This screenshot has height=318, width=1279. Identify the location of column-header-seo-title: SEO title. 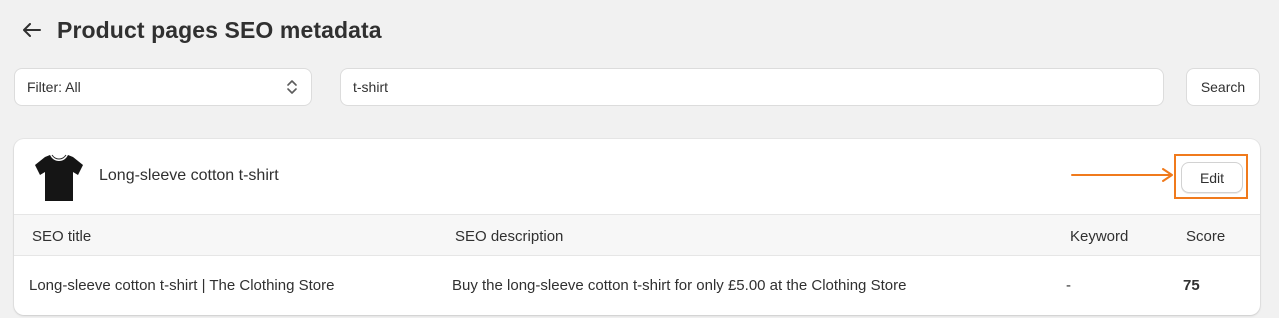
(62, 236).